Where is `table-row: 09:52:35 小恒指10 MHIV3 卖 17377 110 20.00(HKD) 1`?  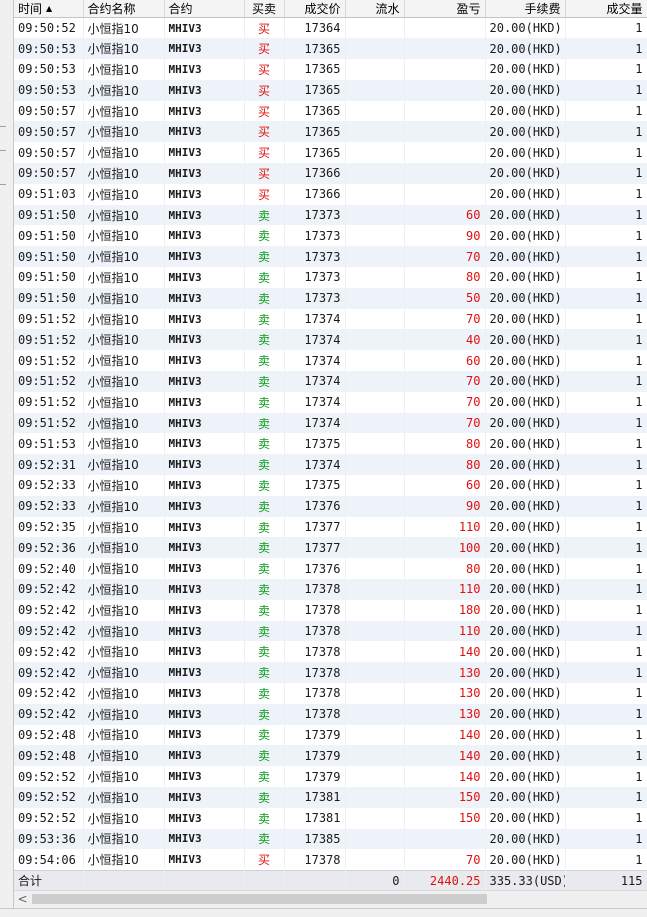
table-row: 09:52:35 小恒指10 MHIV3 卖 17377 110 20.00(HKD) 1 is located at coordinates (330, 527).